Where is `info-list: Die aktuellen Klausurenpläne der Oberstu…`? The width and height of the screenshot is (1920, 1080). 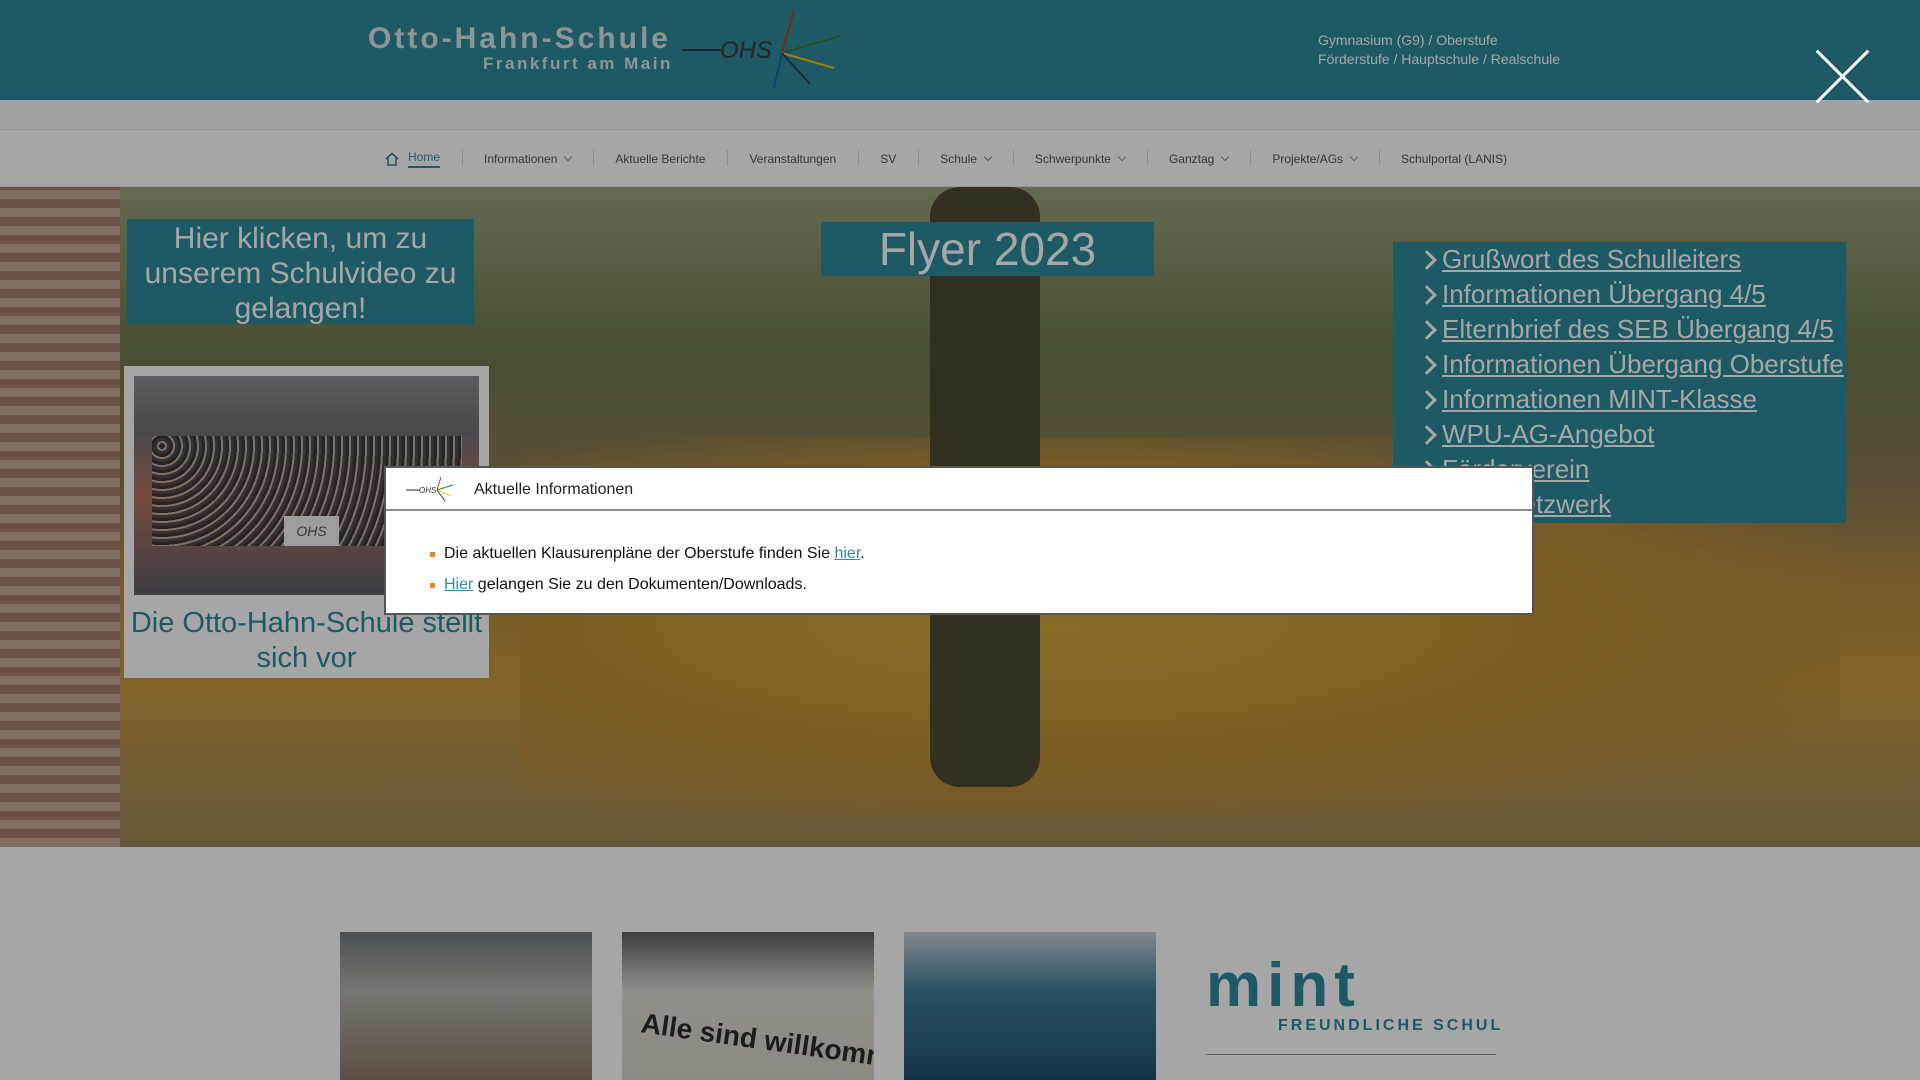 info-list: Die aktuellen Klausurenpläne der Oberstu… is located at coordinates (647, 569).